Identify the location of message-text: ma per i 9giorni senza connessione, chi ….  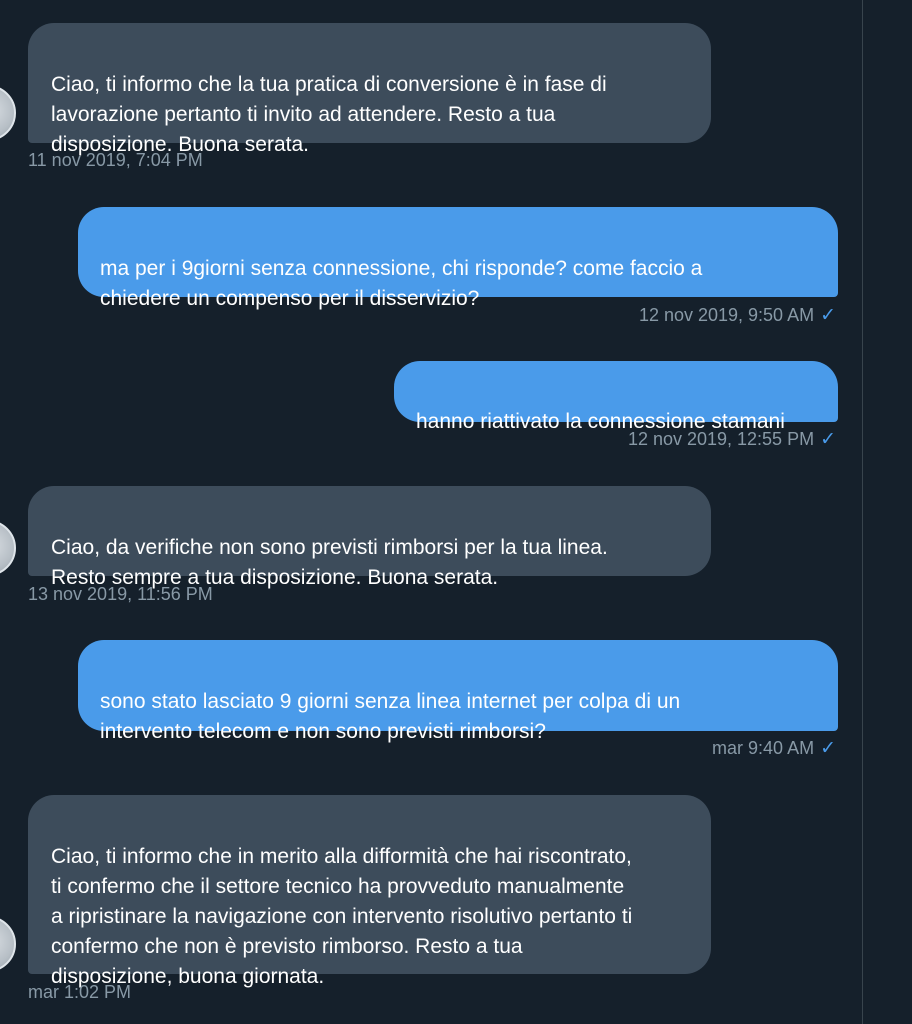
(401, 283).